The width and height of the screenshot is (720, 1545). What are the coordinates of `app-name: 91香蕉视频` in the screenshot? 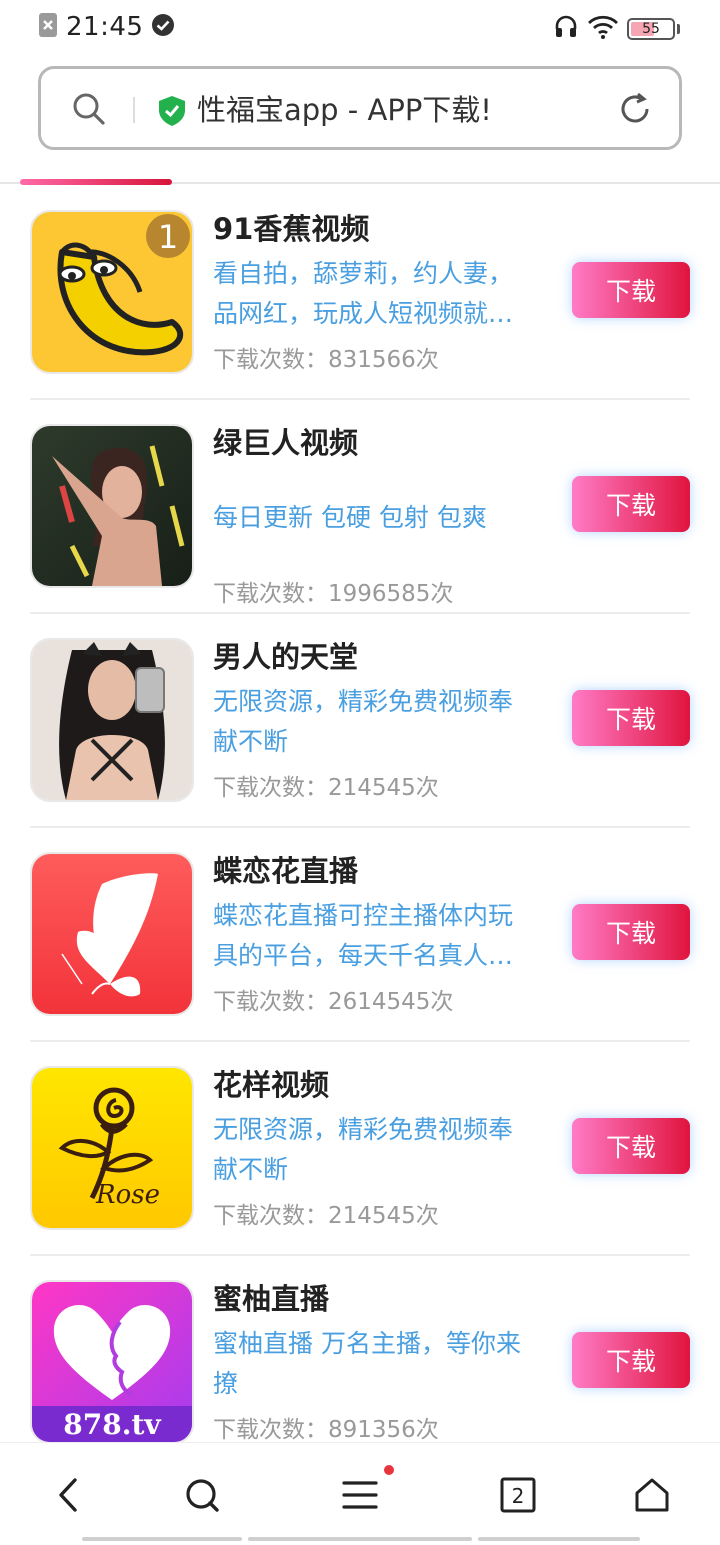 It's located at (291, 227).